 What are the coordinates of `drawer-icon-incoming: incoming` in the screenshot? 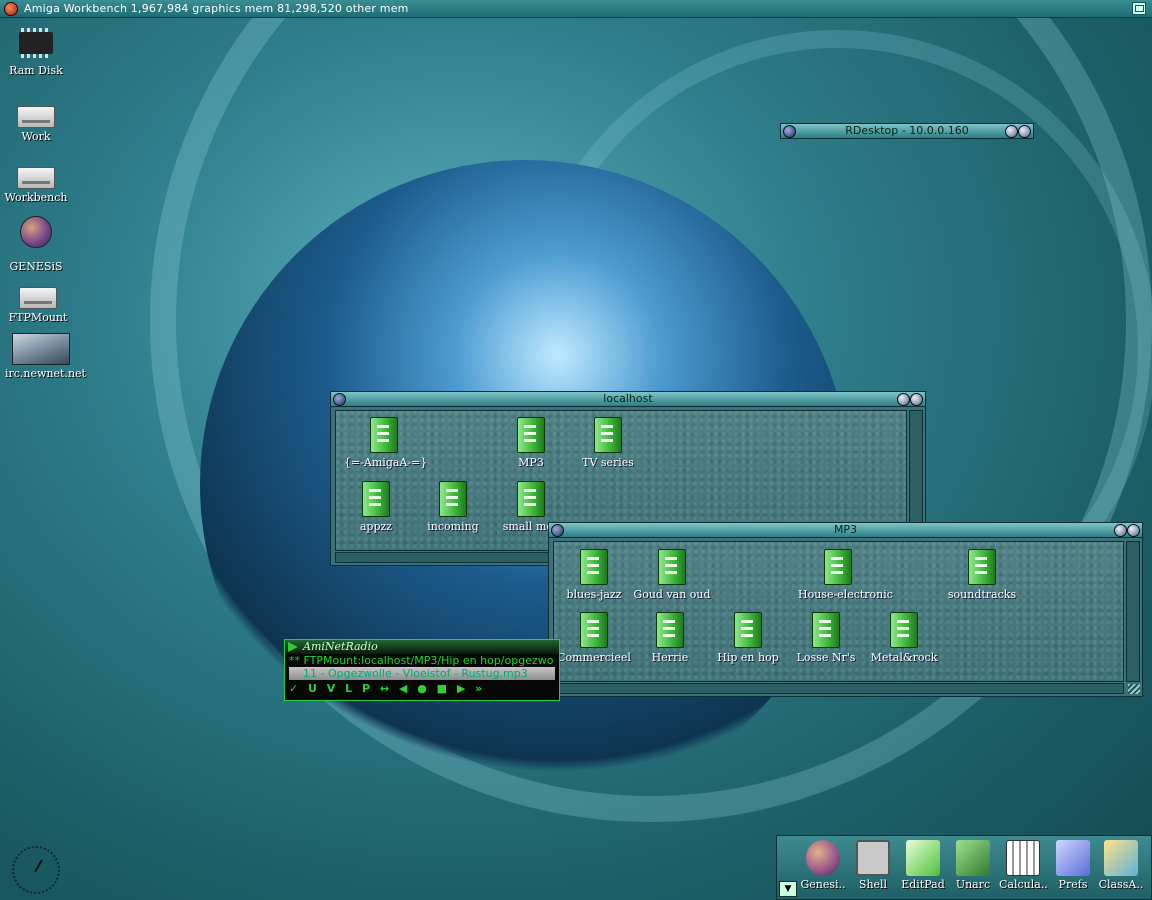 It's located at (453, 507).